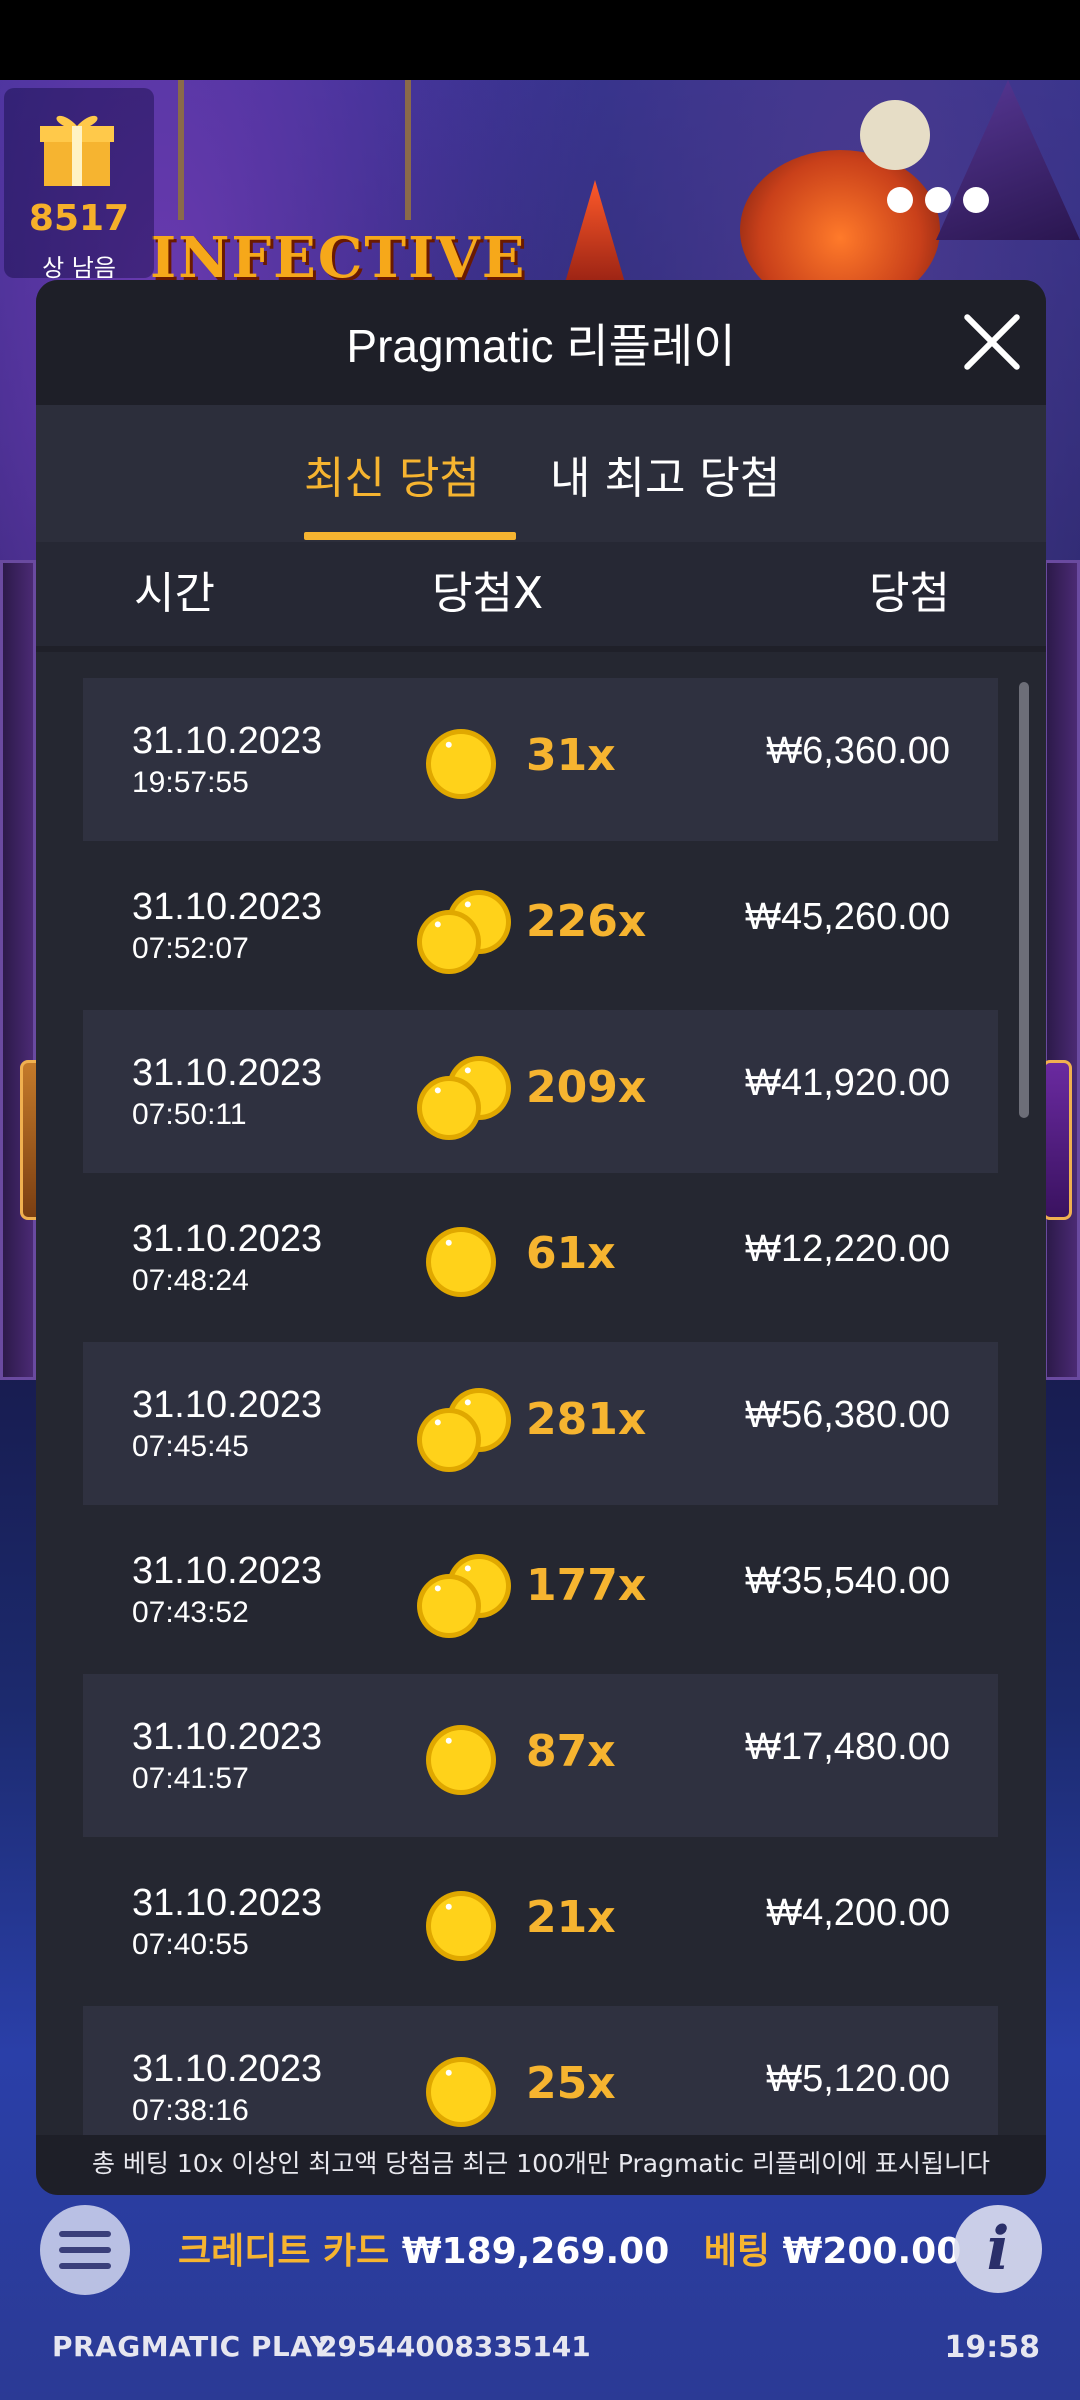 This screenshot has height=2400, width=1080. I want to click on list-item: 31.10.2023 07:38:16 25x ₩5,120.00, so click(540, 2071).